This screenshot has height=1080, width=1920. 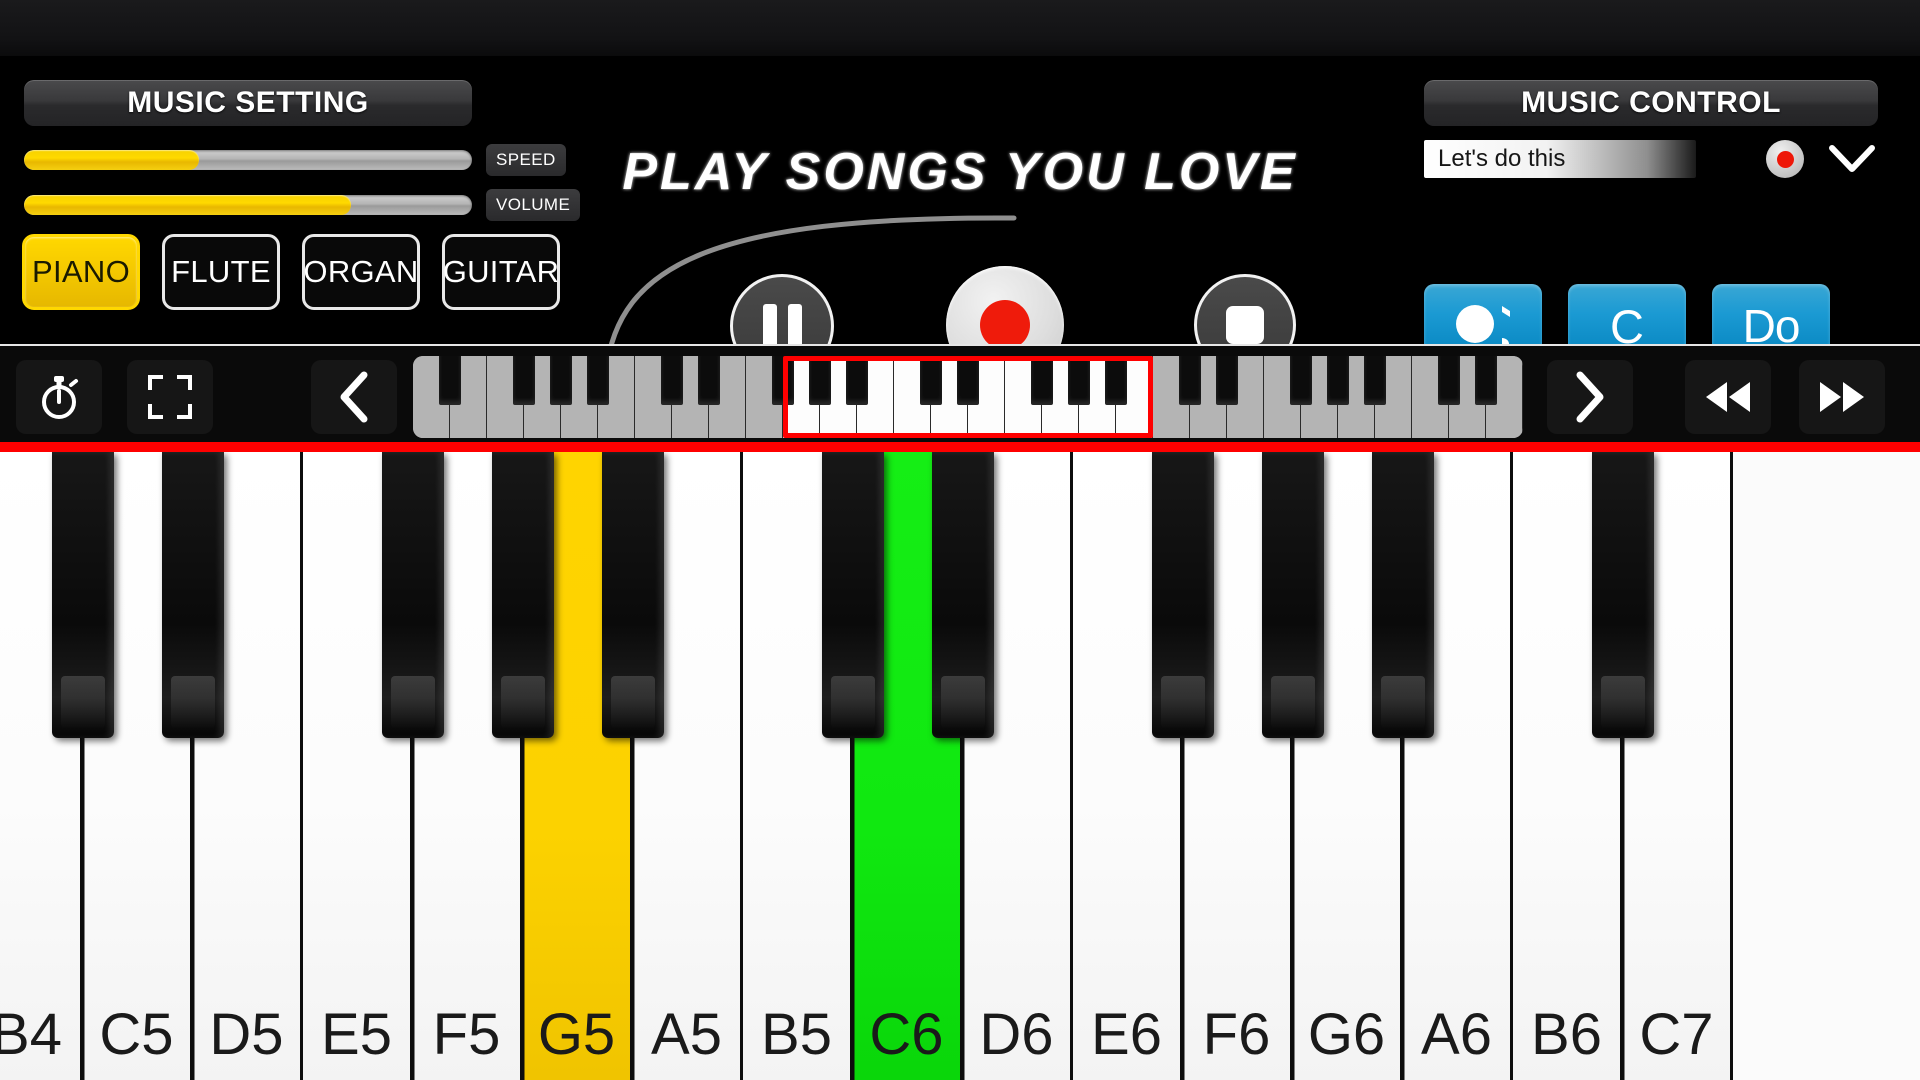 What do you see at coordinates (1346, 1034) in the screenshot?
I see `white-key-label: G6` at bounding box center [1346, 1034].